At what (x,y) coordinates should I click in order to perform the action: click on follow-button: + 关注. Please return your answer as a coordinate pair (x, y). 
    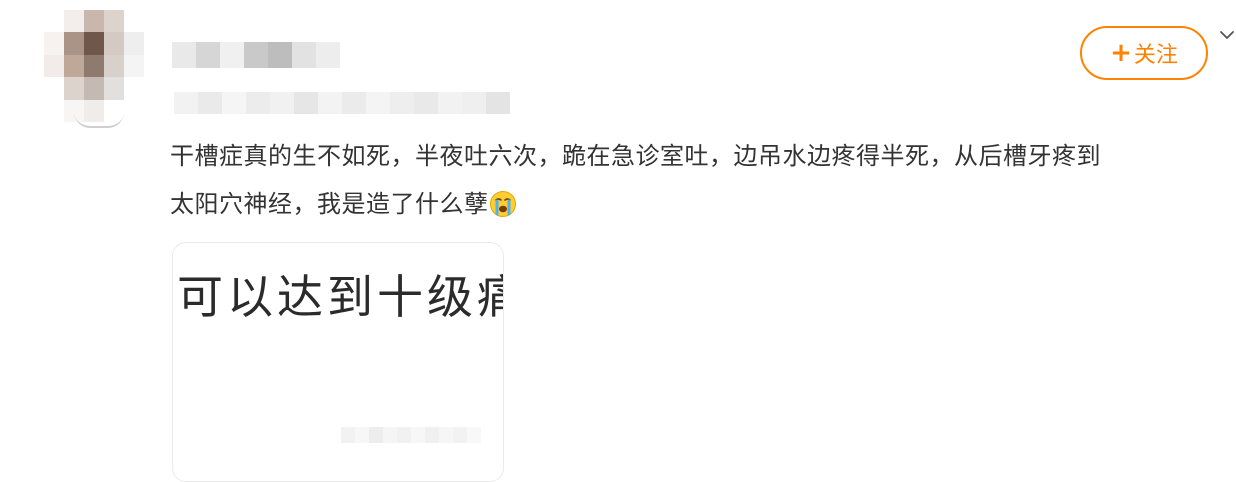
    Looking at the image, I should click on (1144, 53).